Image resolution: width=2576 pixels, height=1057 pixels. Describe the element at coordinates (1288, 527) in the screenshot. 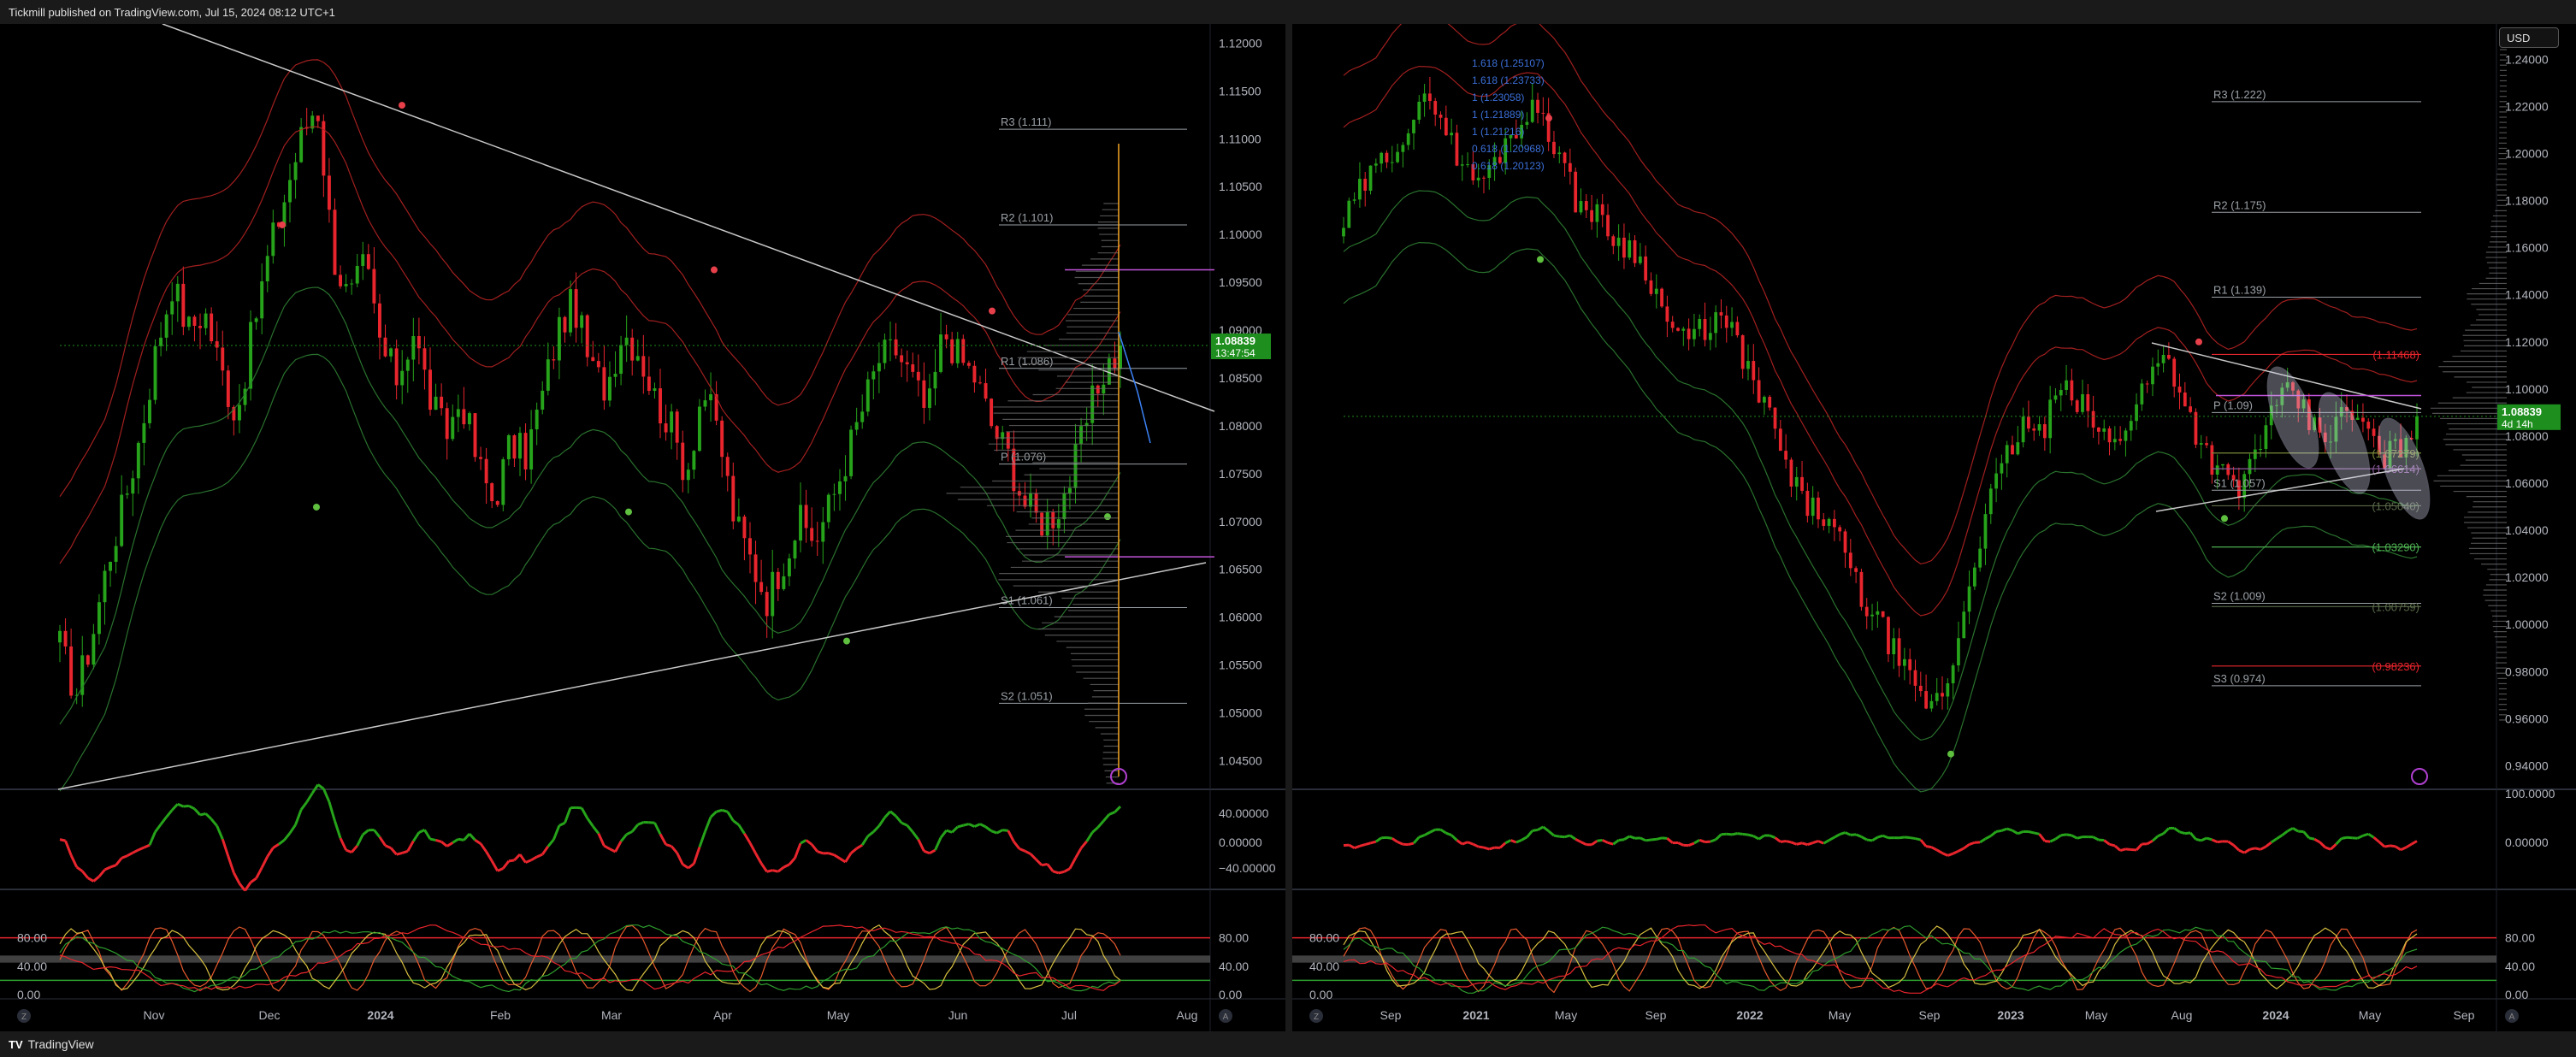

I see `panel-divider` at that location.